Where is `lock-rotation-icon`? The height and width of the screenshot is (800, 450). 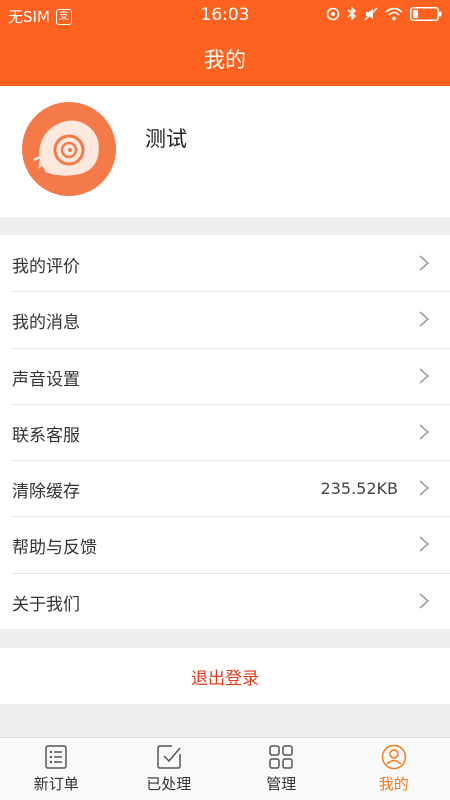
lock-rotation-icon is located at coordinates (333, 13).